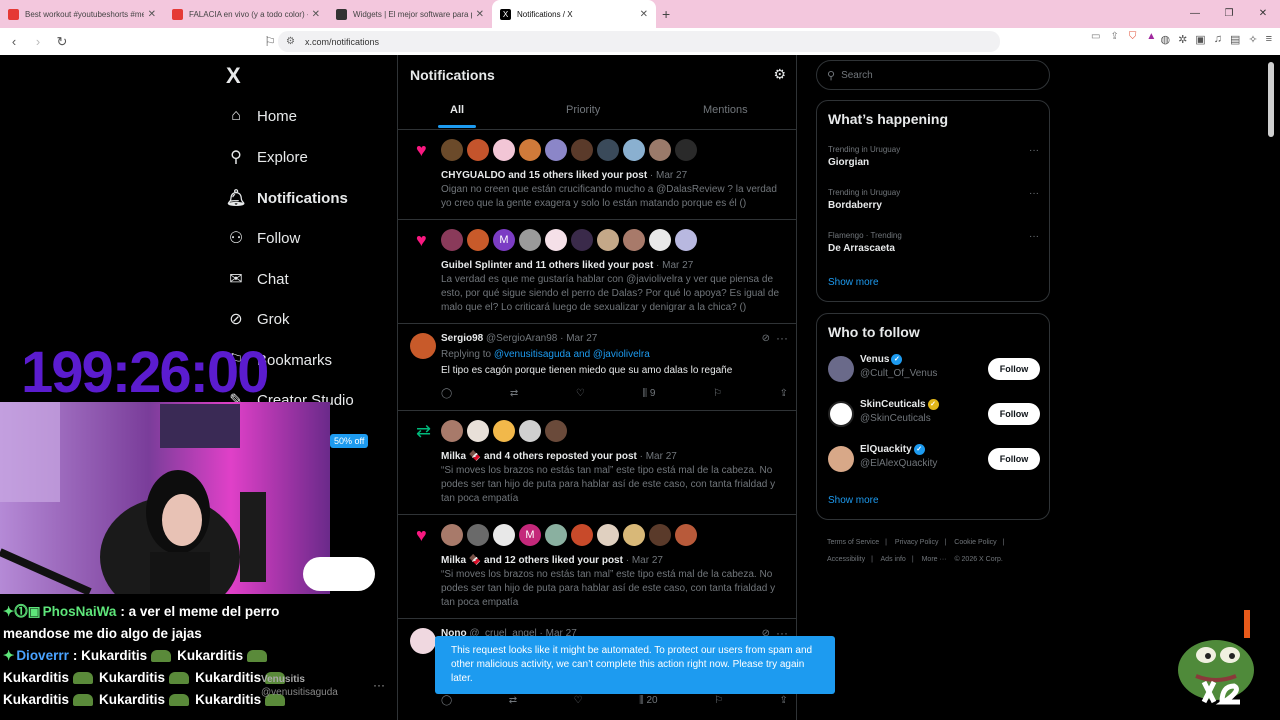  Describe the element at coordinates (1200, 39) in the screenshot. I see `screenshot-icon: ▣` at that location.